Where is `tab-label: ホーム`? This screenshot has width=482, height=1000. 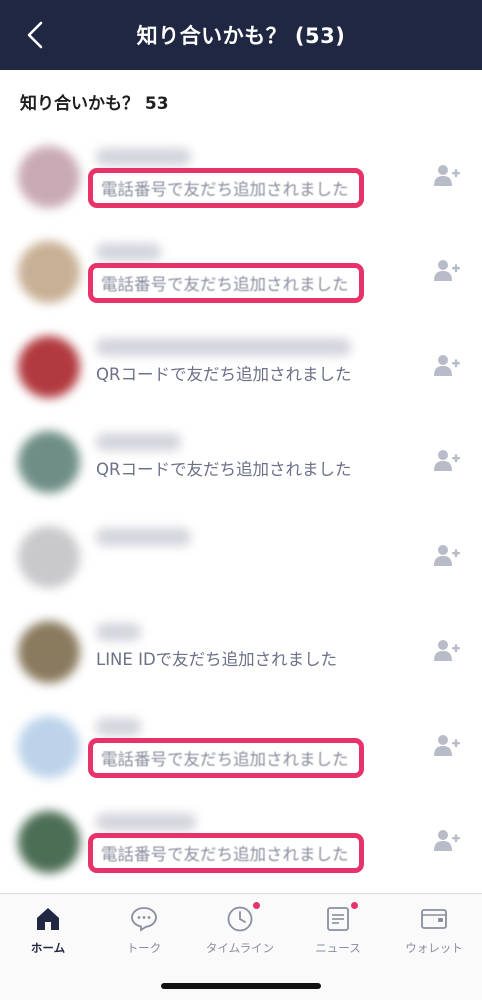
tab-label: ホーム is located at coordinates (48, 948).